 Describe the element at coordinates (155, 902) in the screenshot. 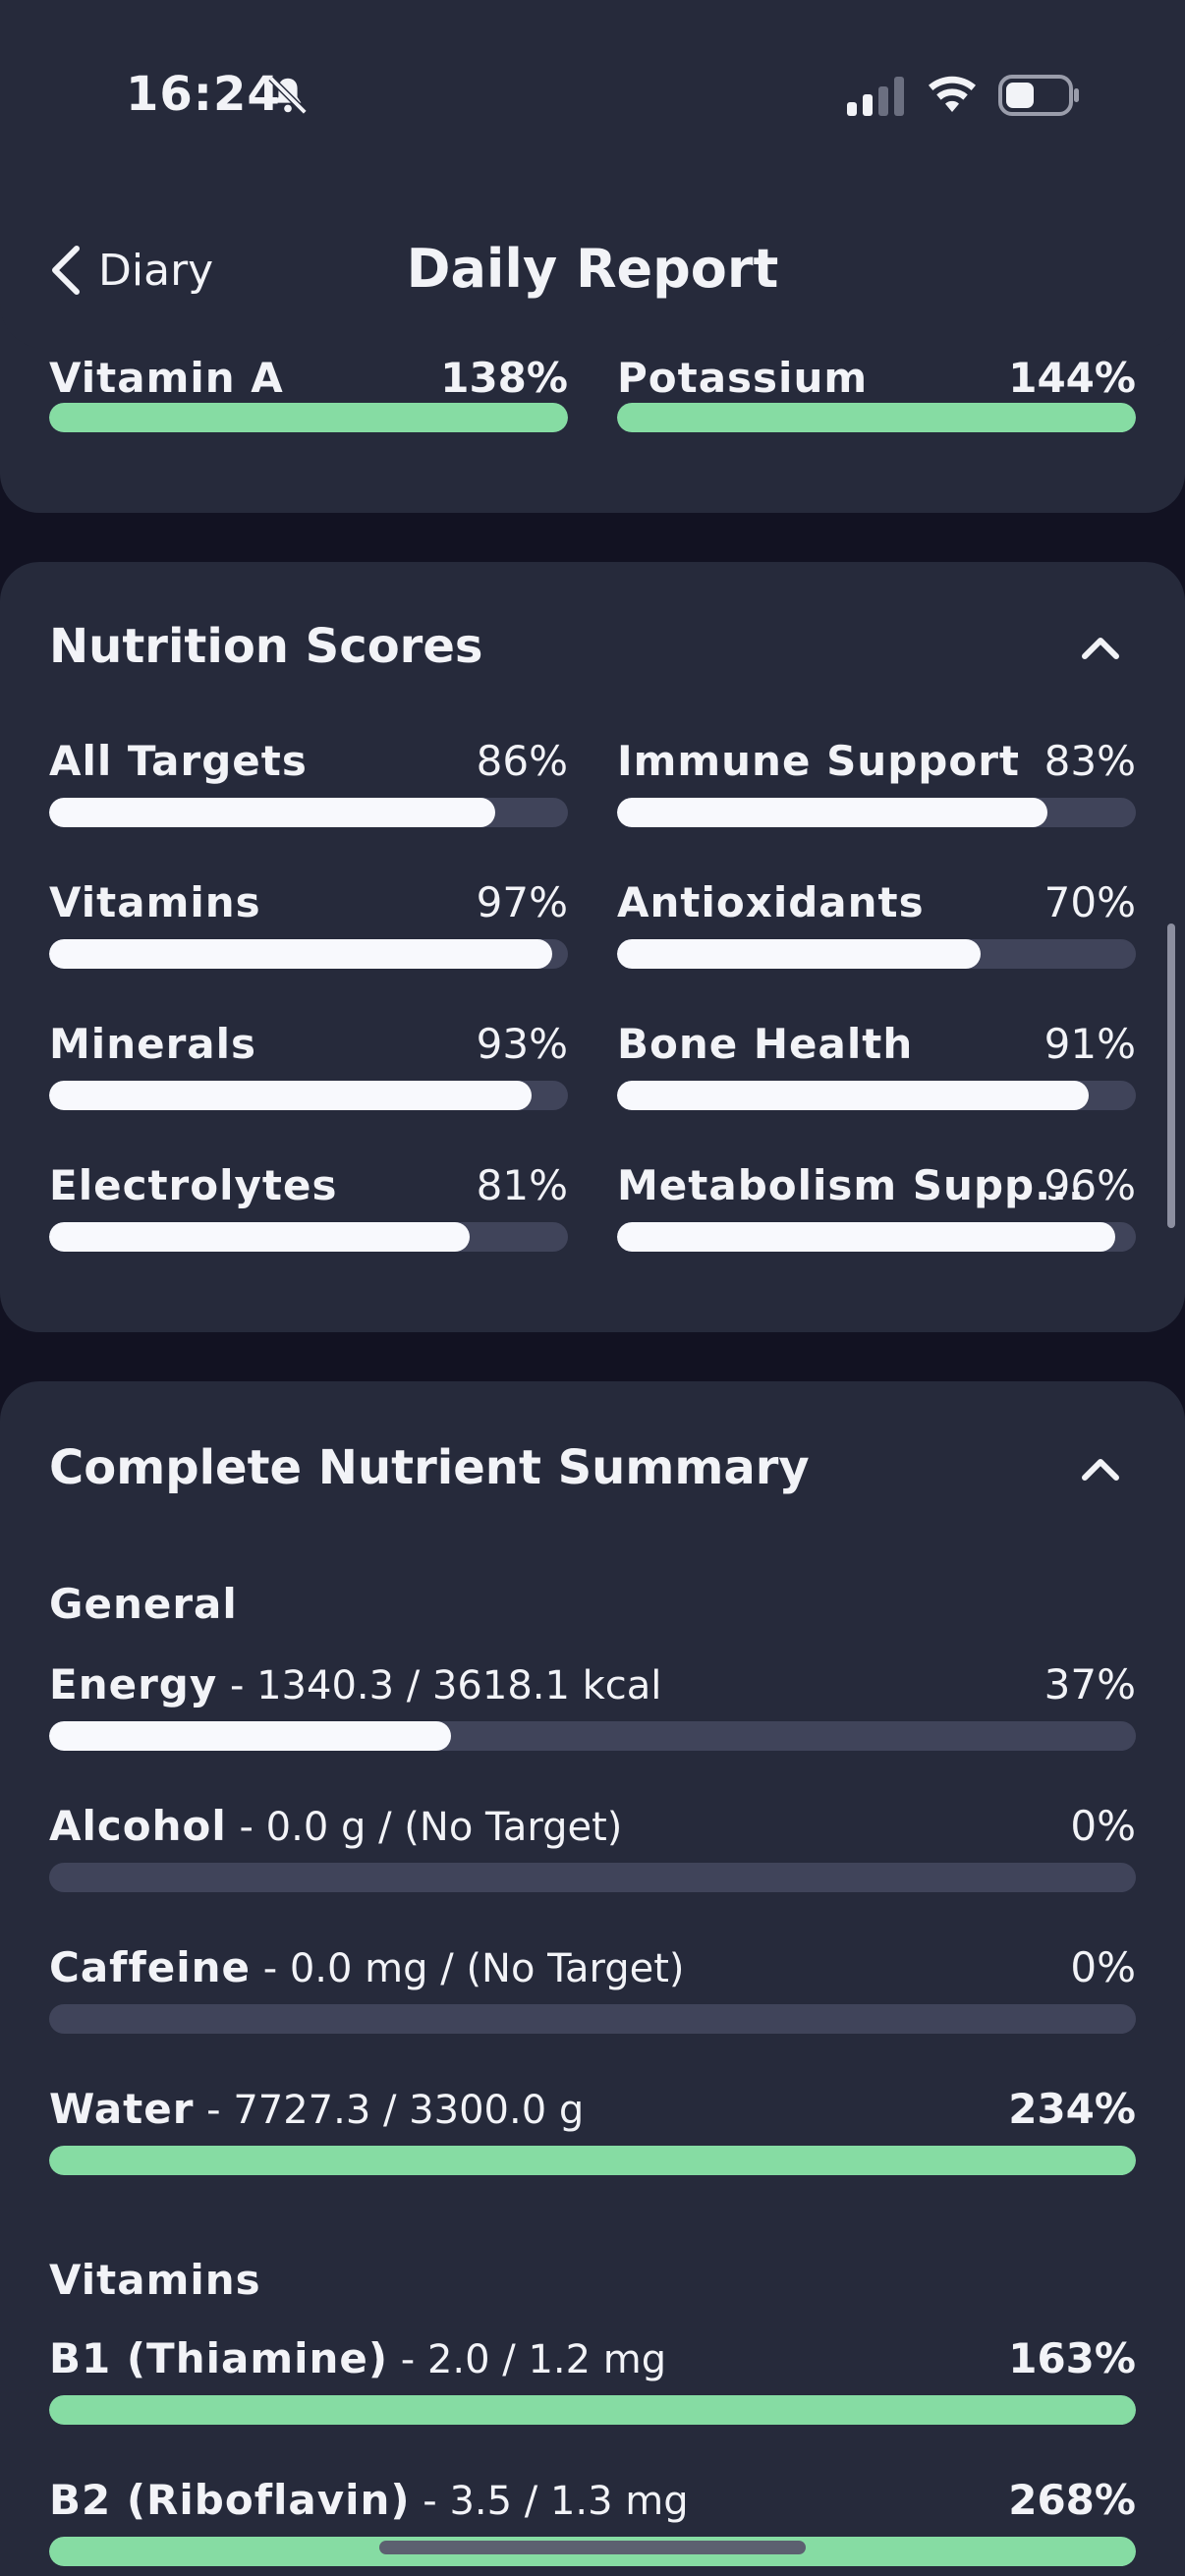

I see `score-label: Vitamins` at that location.